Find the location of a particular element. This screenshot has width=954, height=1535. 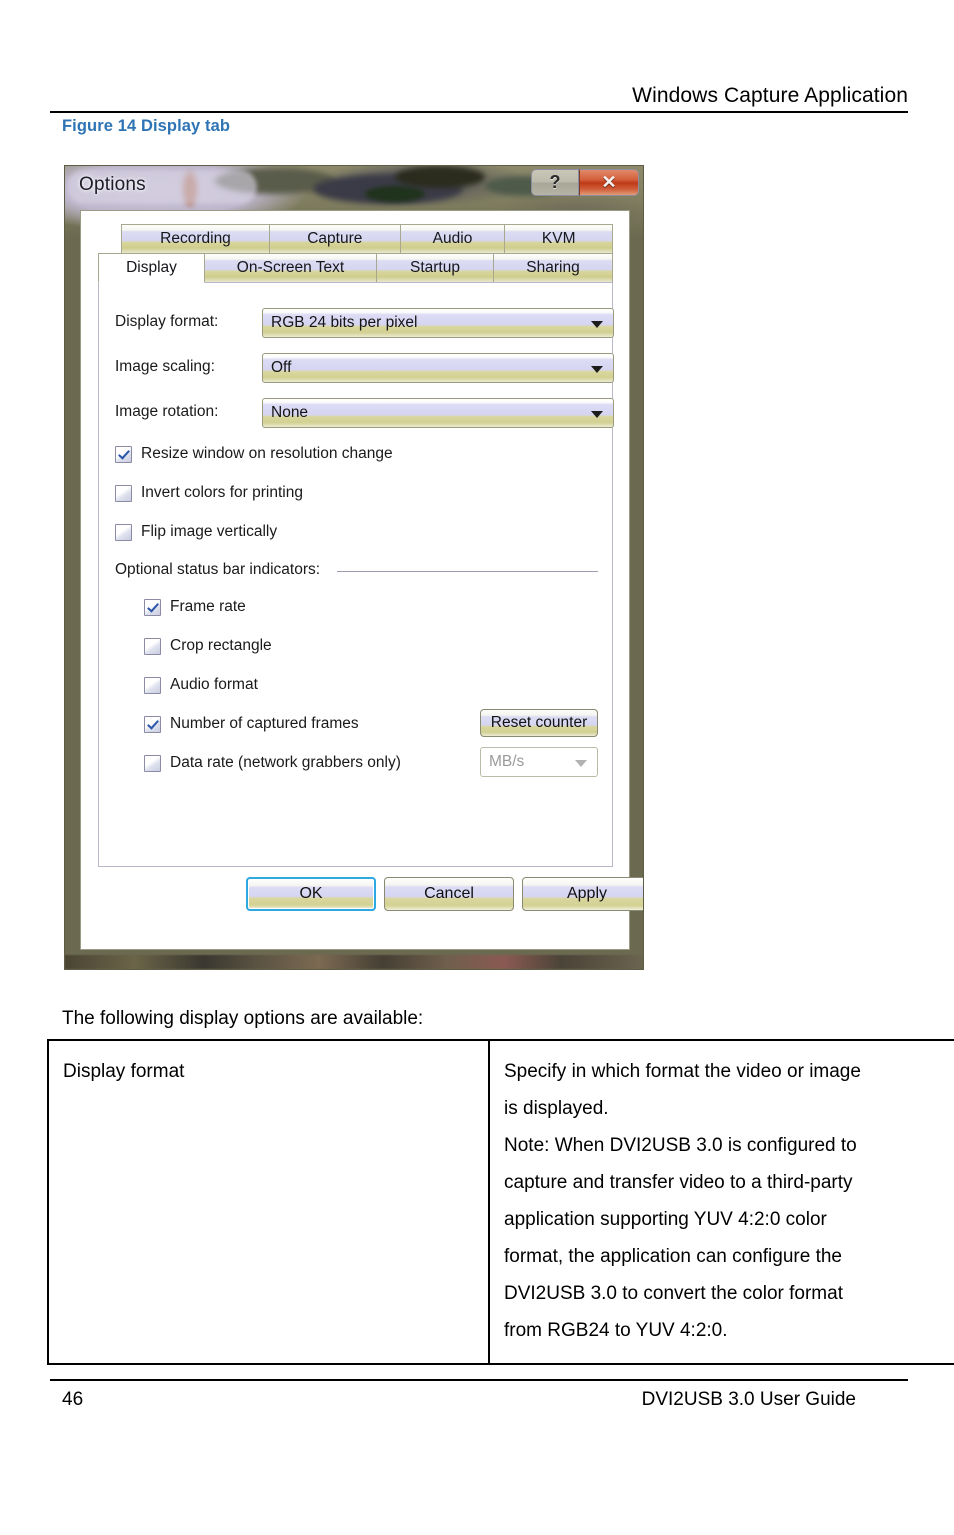

data-rate-unit-value: MB/s is located at coordinates (507, 761).